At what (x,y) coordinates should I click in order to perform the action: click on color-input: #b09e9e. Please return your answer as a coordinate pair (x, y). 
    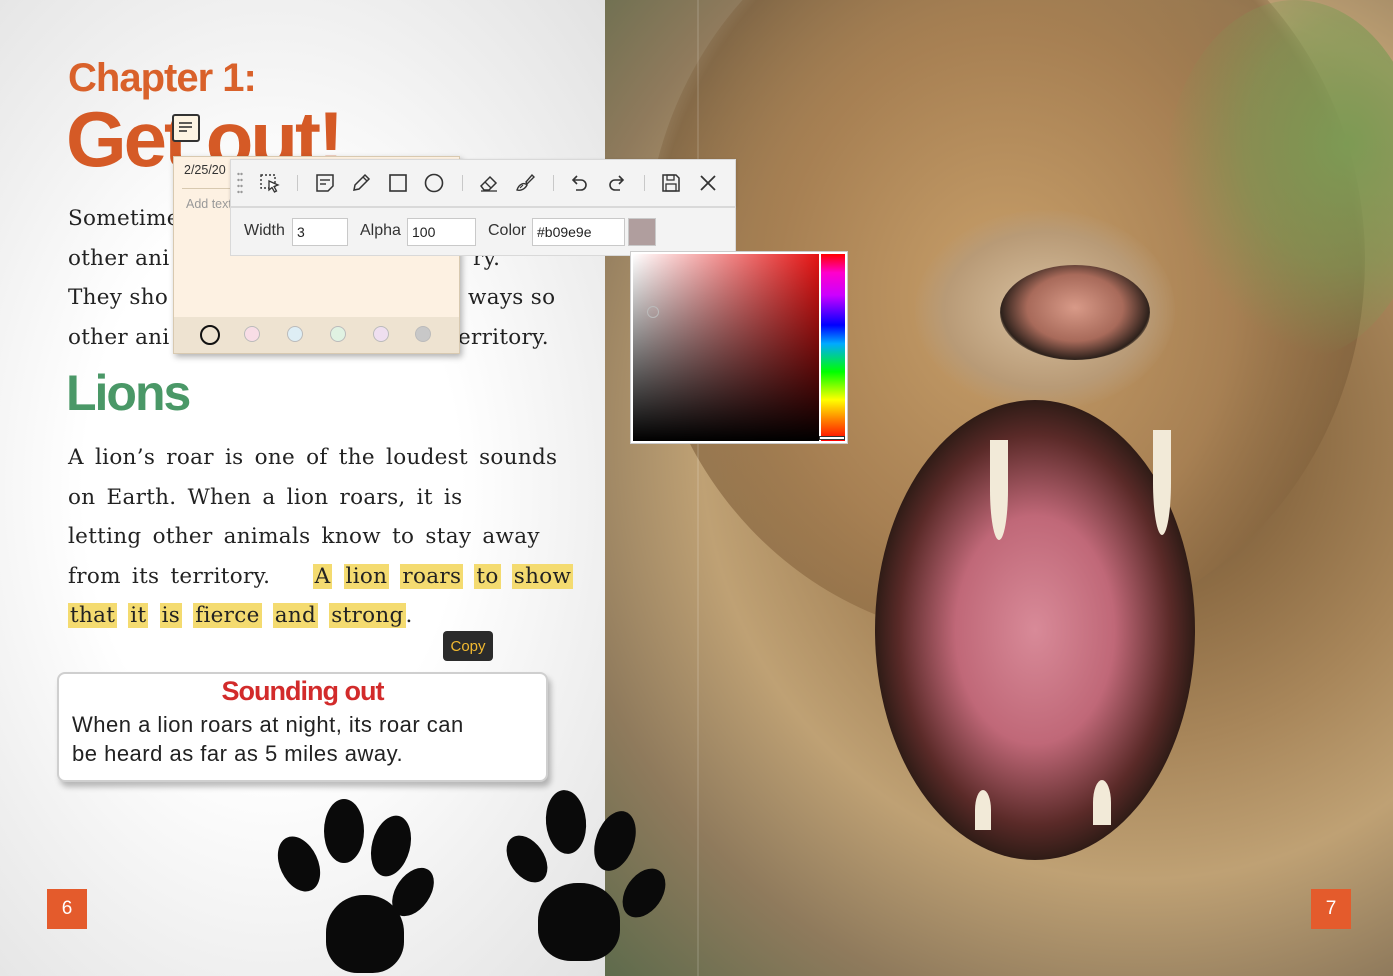
    Looking at the image, I should click on (578, 232).